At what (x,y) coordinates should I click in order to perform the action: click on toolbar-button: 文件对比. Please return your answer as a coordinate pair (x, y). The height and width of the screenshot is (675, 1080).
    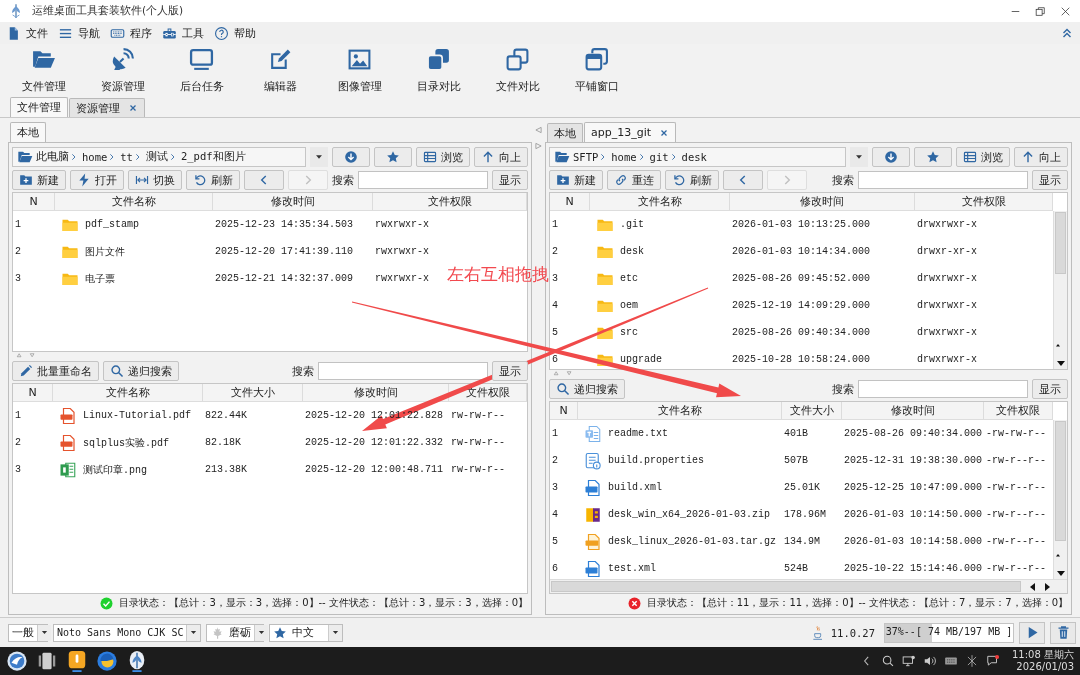
    Looking at the image, I should click on (517, 70).